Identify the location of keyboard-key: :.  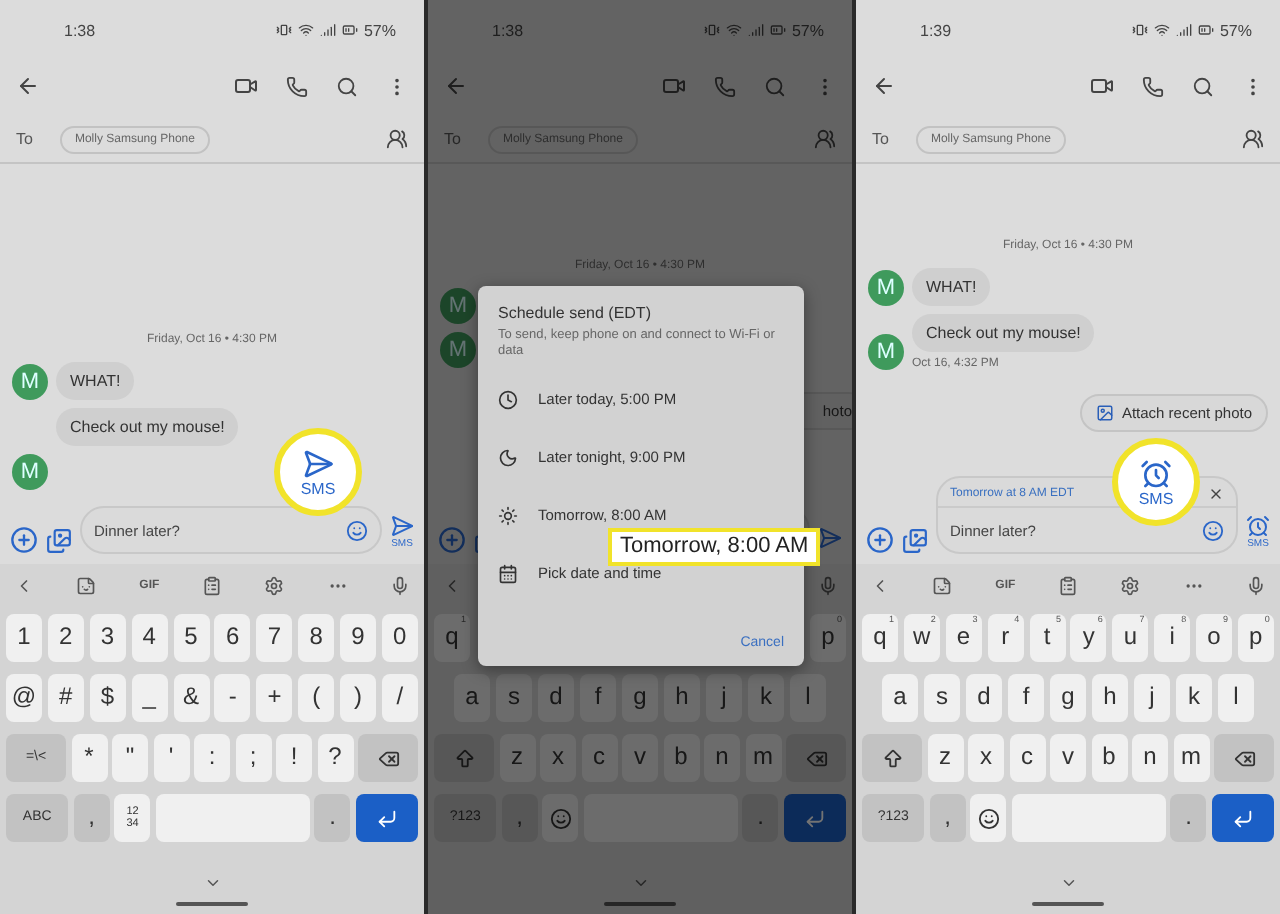
(212, 758).